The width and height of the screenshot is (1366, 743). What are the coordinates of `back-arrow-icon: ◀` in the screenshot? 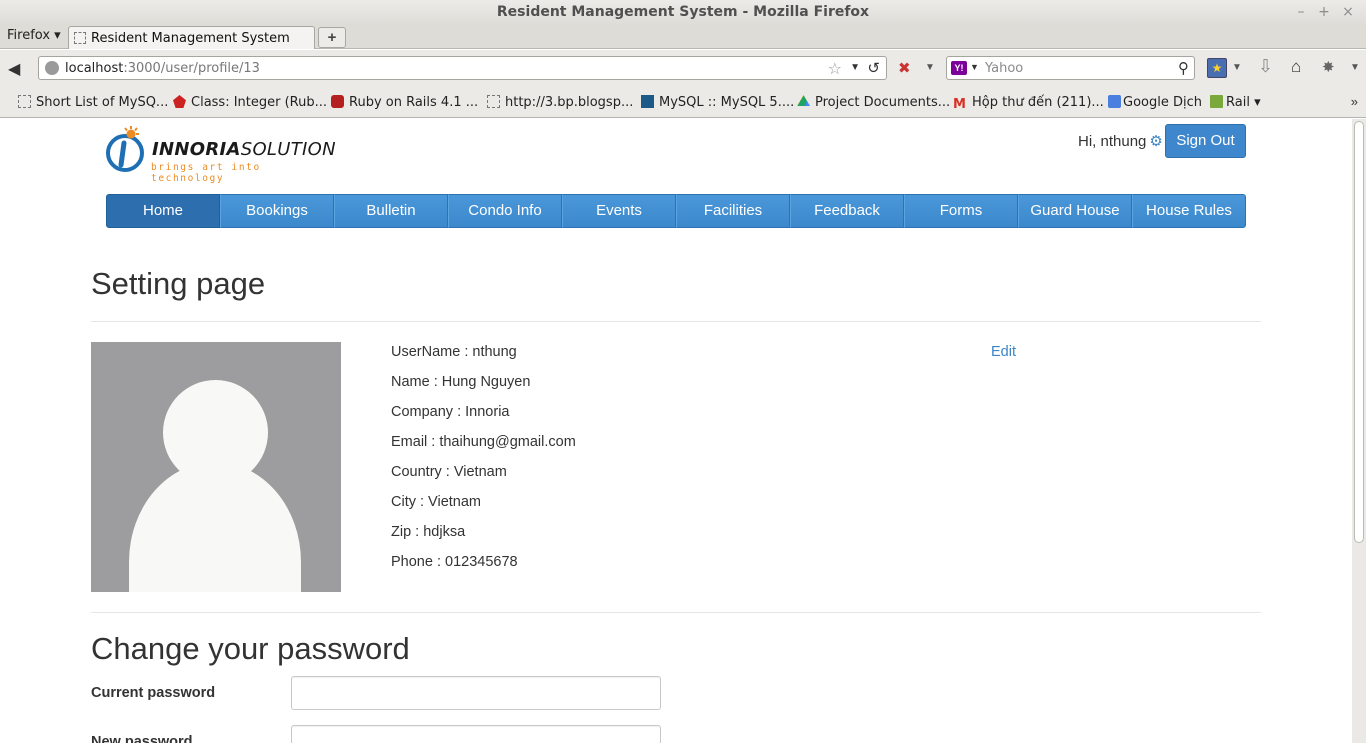 It's located at (14, 69).